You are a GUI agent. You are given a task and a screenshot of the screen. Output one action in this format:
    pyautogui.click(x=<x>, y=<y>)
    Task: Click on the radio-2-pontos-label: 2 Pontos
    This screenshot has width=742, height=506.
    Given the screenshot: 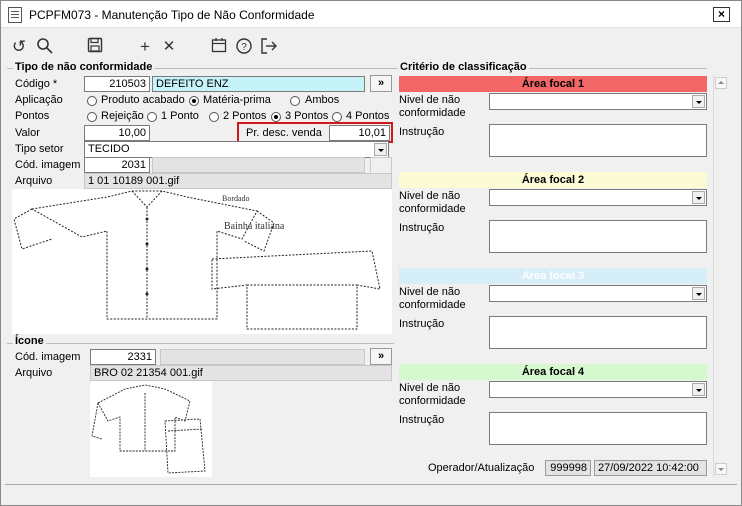 What is the action you would take?
    pyautogui.click(x=245, y=116)
    